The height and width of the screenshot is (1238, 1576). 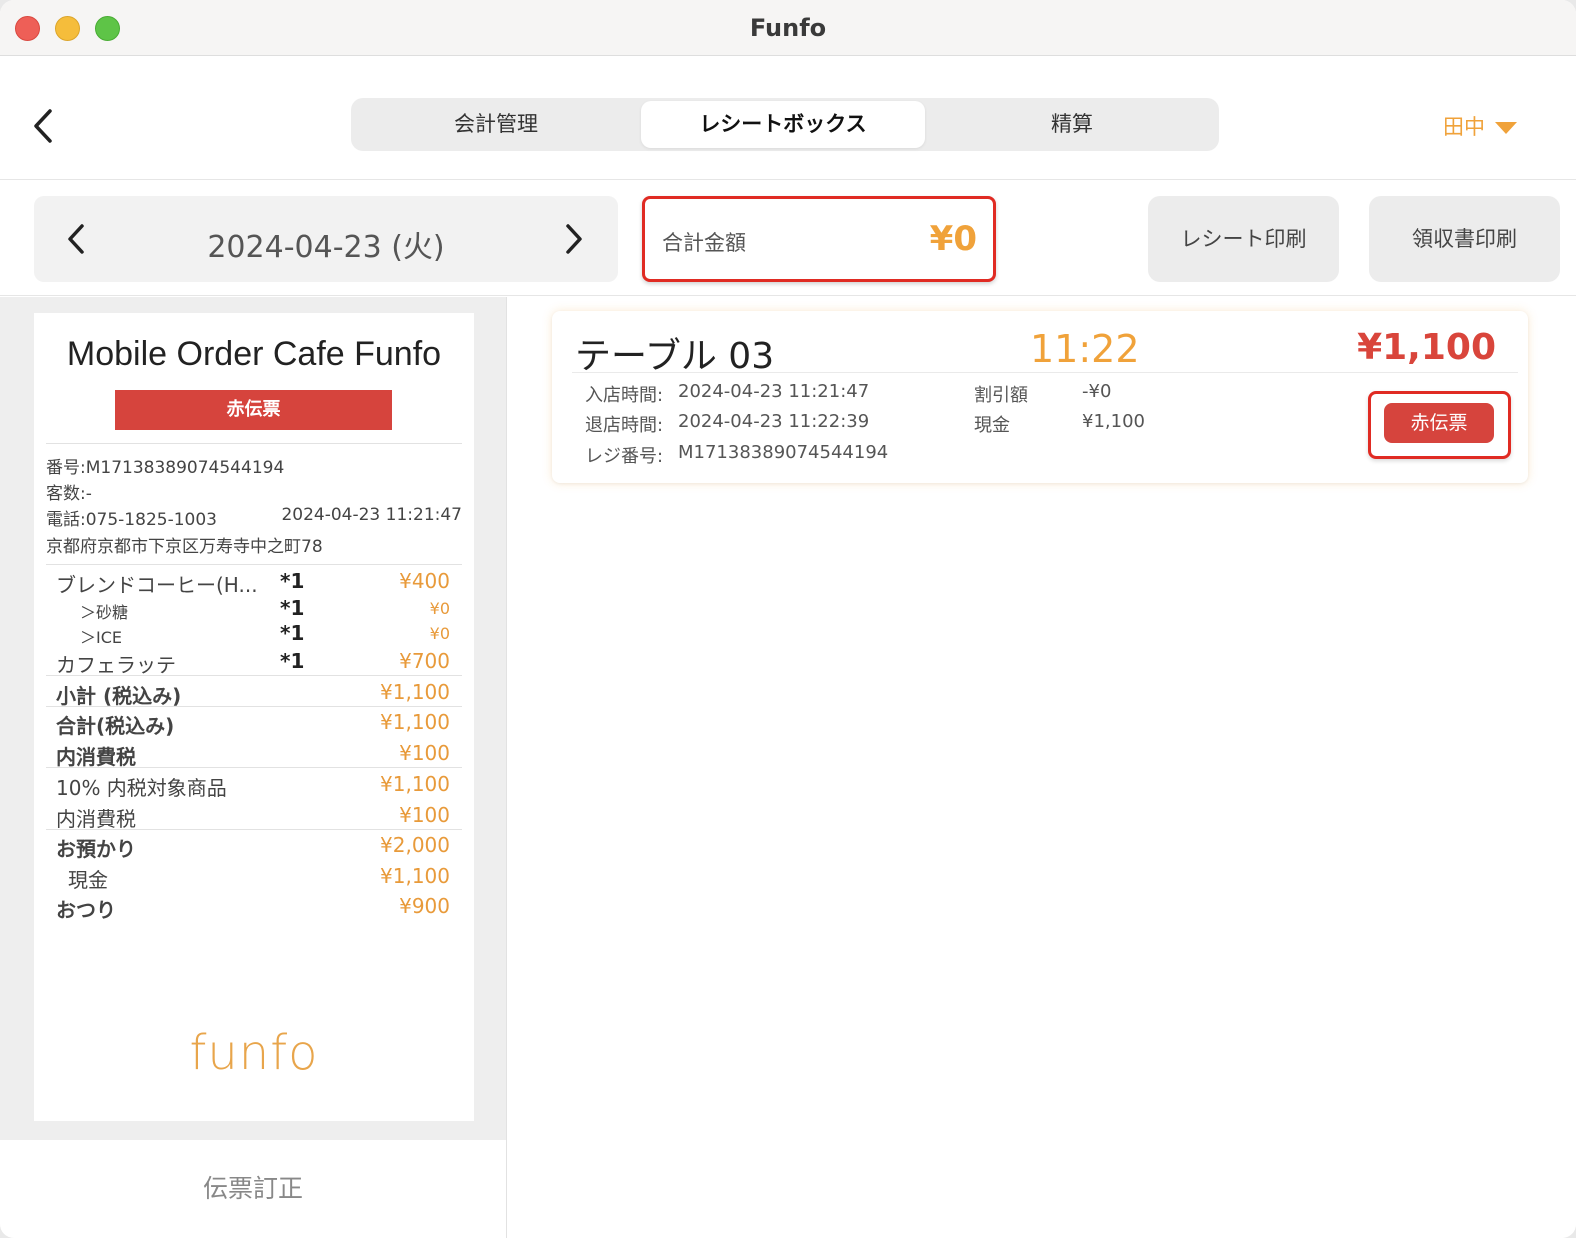 What do you see at coordinates (1097, 391) in the screenshot?
I see `discount-value: -¥0` at bounding box center [1097, 391].